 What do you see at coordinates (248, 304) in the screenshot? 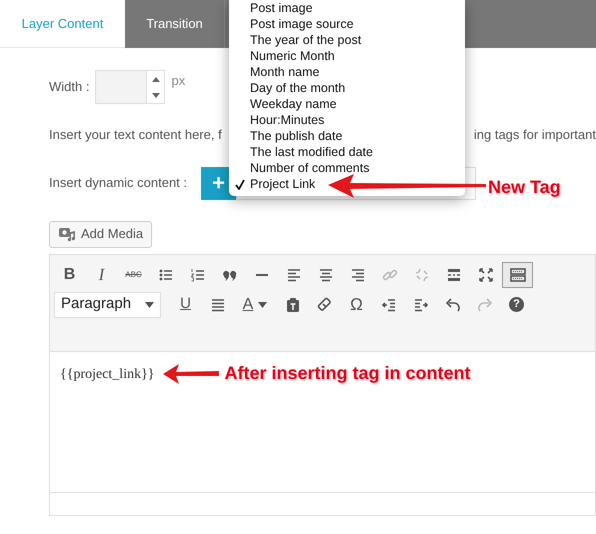
I see `text-color-letter: A` at bounding box center [248, 304].